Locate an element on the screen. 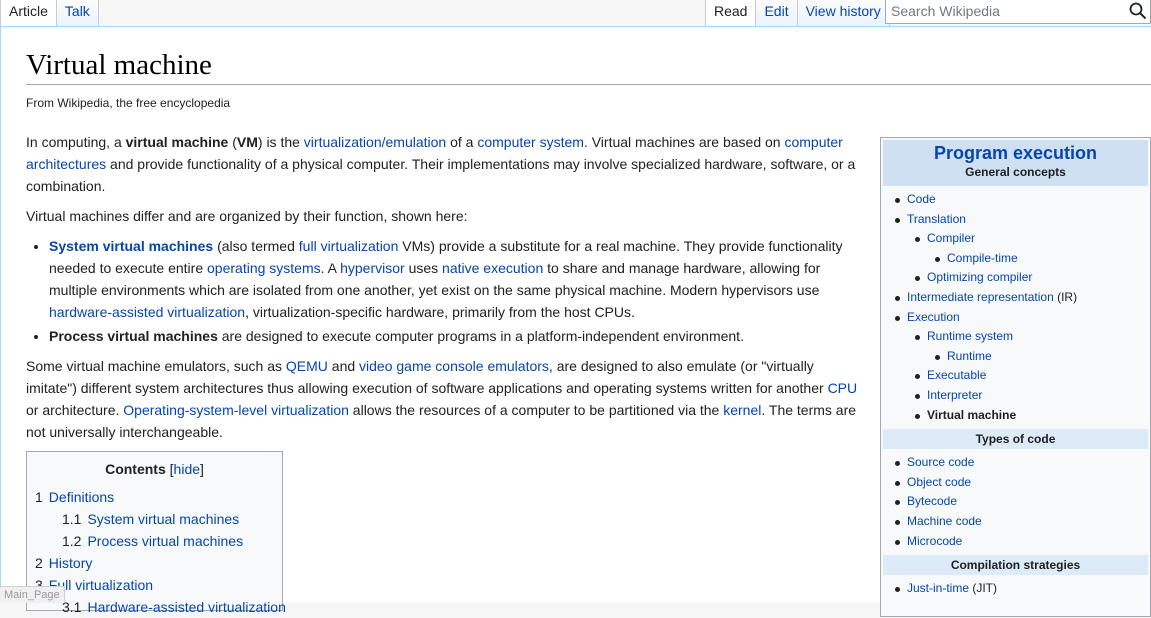 The image size is (1151, 618). navbox-item: Runtime system is located at coordinates (1015, 337).